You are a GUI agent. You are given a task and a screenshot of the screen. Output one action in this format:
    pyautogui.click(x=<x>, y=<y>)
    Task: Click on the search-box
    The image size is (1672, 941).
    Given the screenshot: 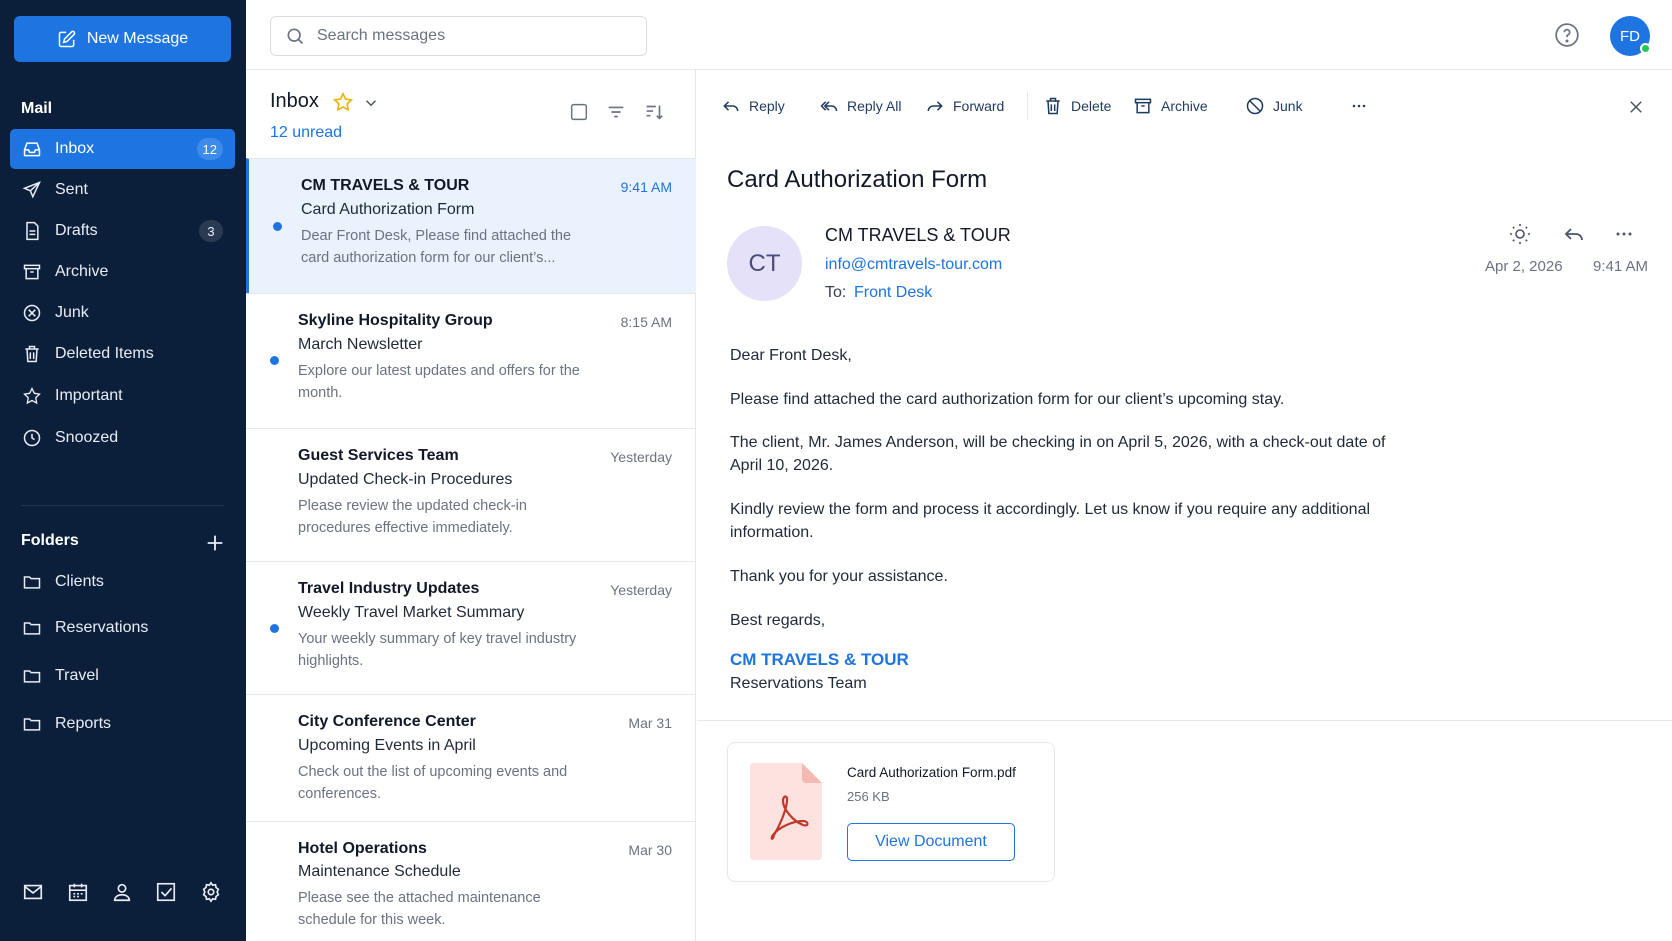 What is the action you would take?
    pyautogui.click(x=458, y=36)
    